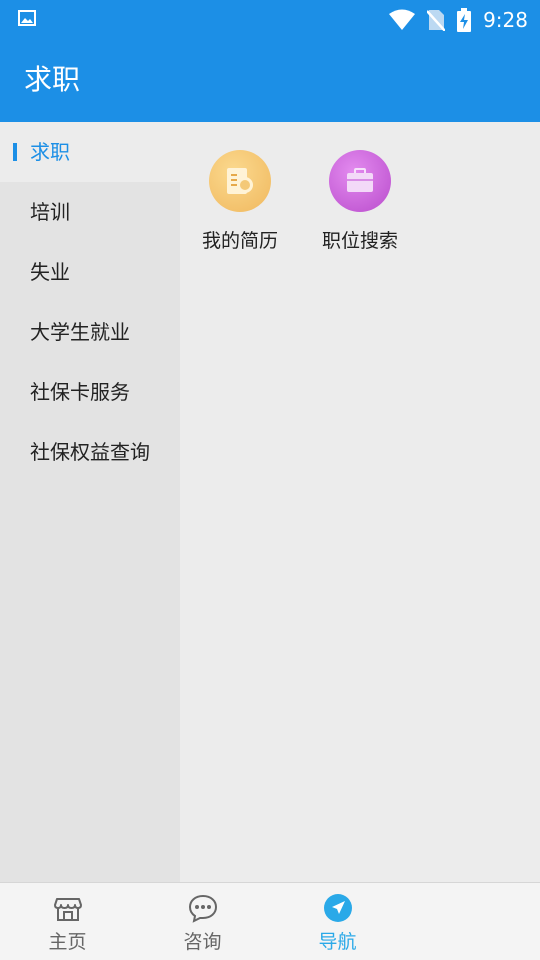  What do you see at coordinates (464, 20) in the screenshot?
I see `battery-charging-icon` at bounding box center [464, 20].